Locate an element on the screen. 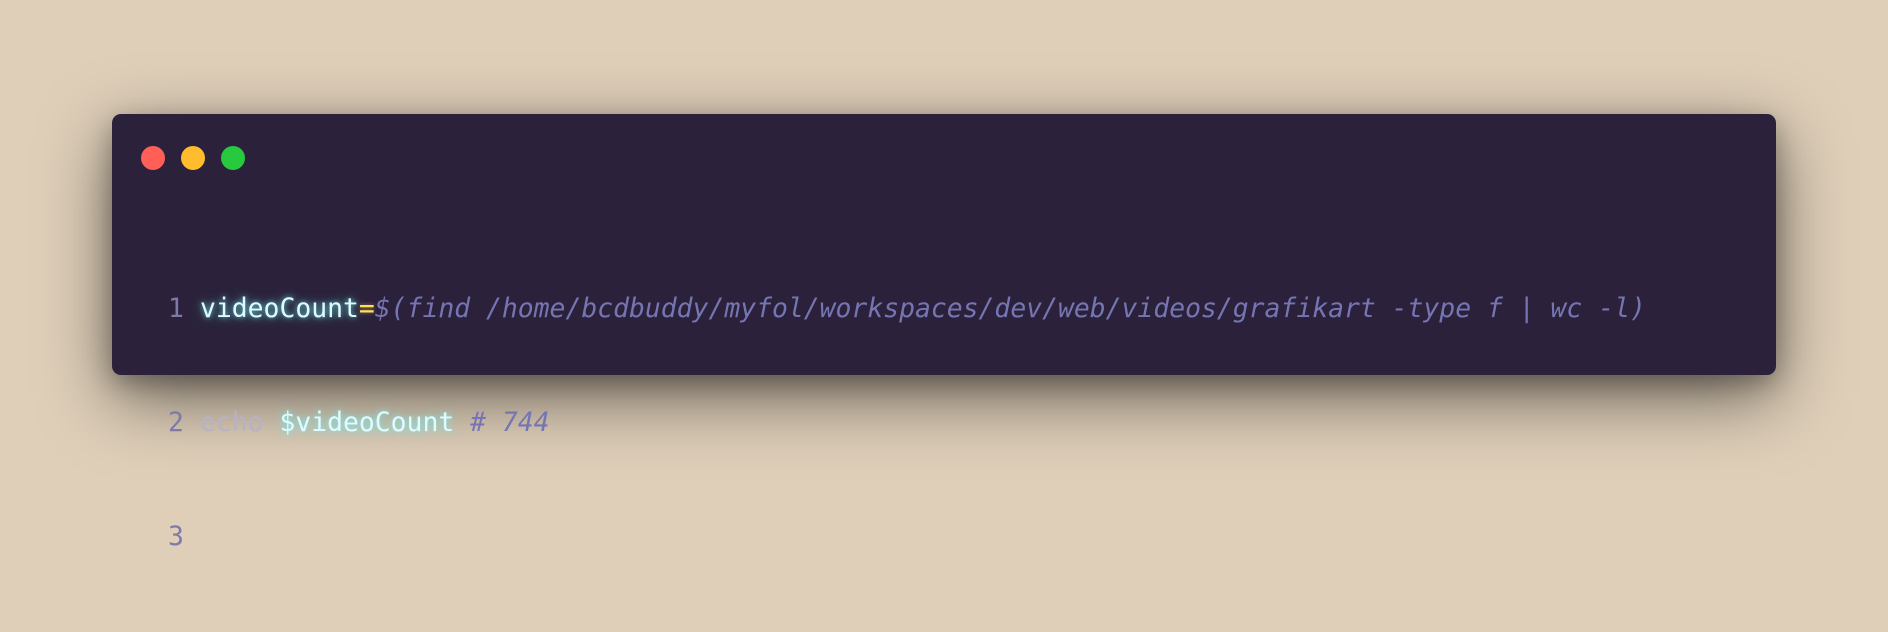 The image size is (1888, 632). code-line-2: 2 echo $videoCount # 744 is located at coordinates (960, 423).